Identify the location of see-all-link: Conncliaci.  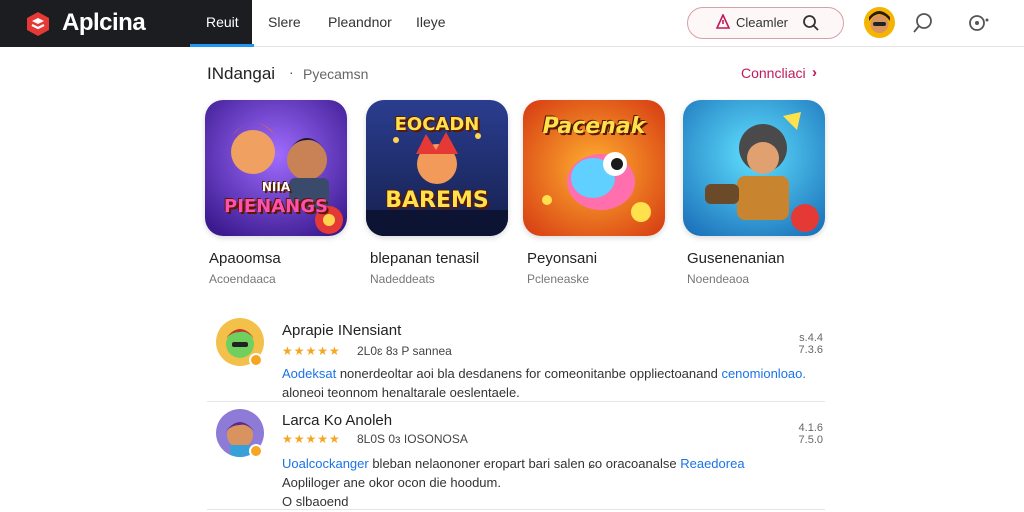
(773, 73).